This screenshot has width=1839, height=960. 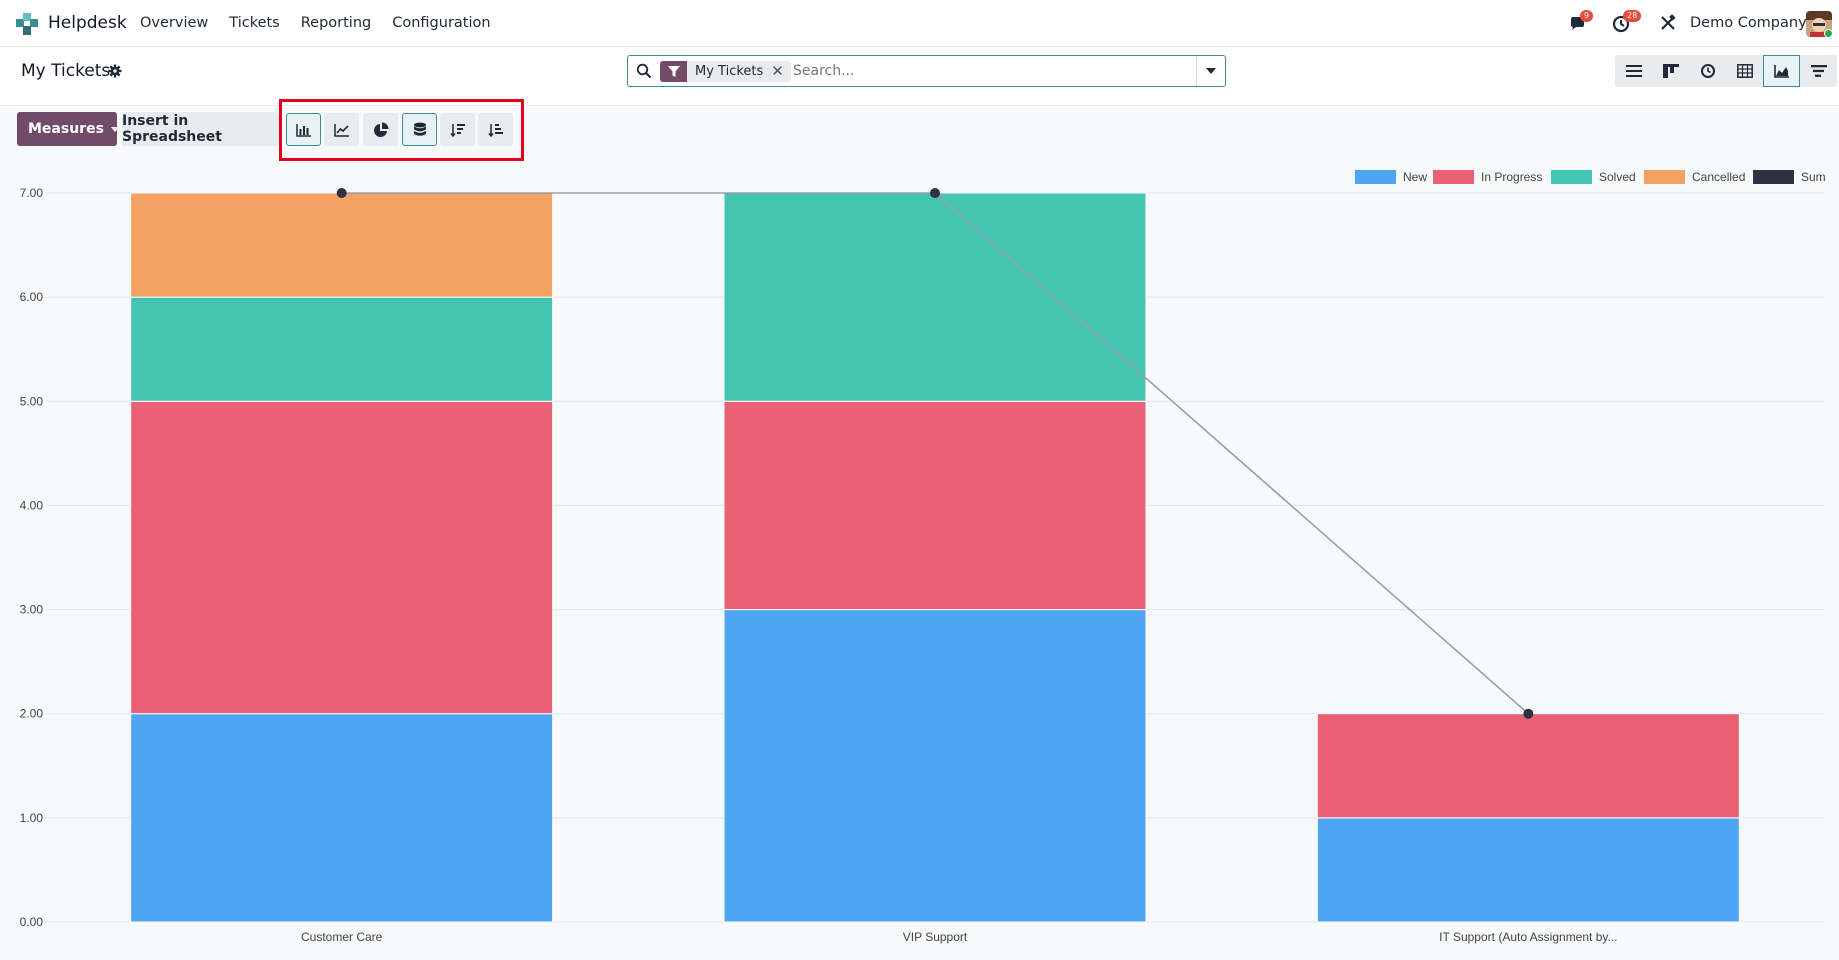 What do you see at coordinates (1512, 177) in the screenshot?
I see `legend-label-in-progress: In Progress` at bounding box center [1512, 177].